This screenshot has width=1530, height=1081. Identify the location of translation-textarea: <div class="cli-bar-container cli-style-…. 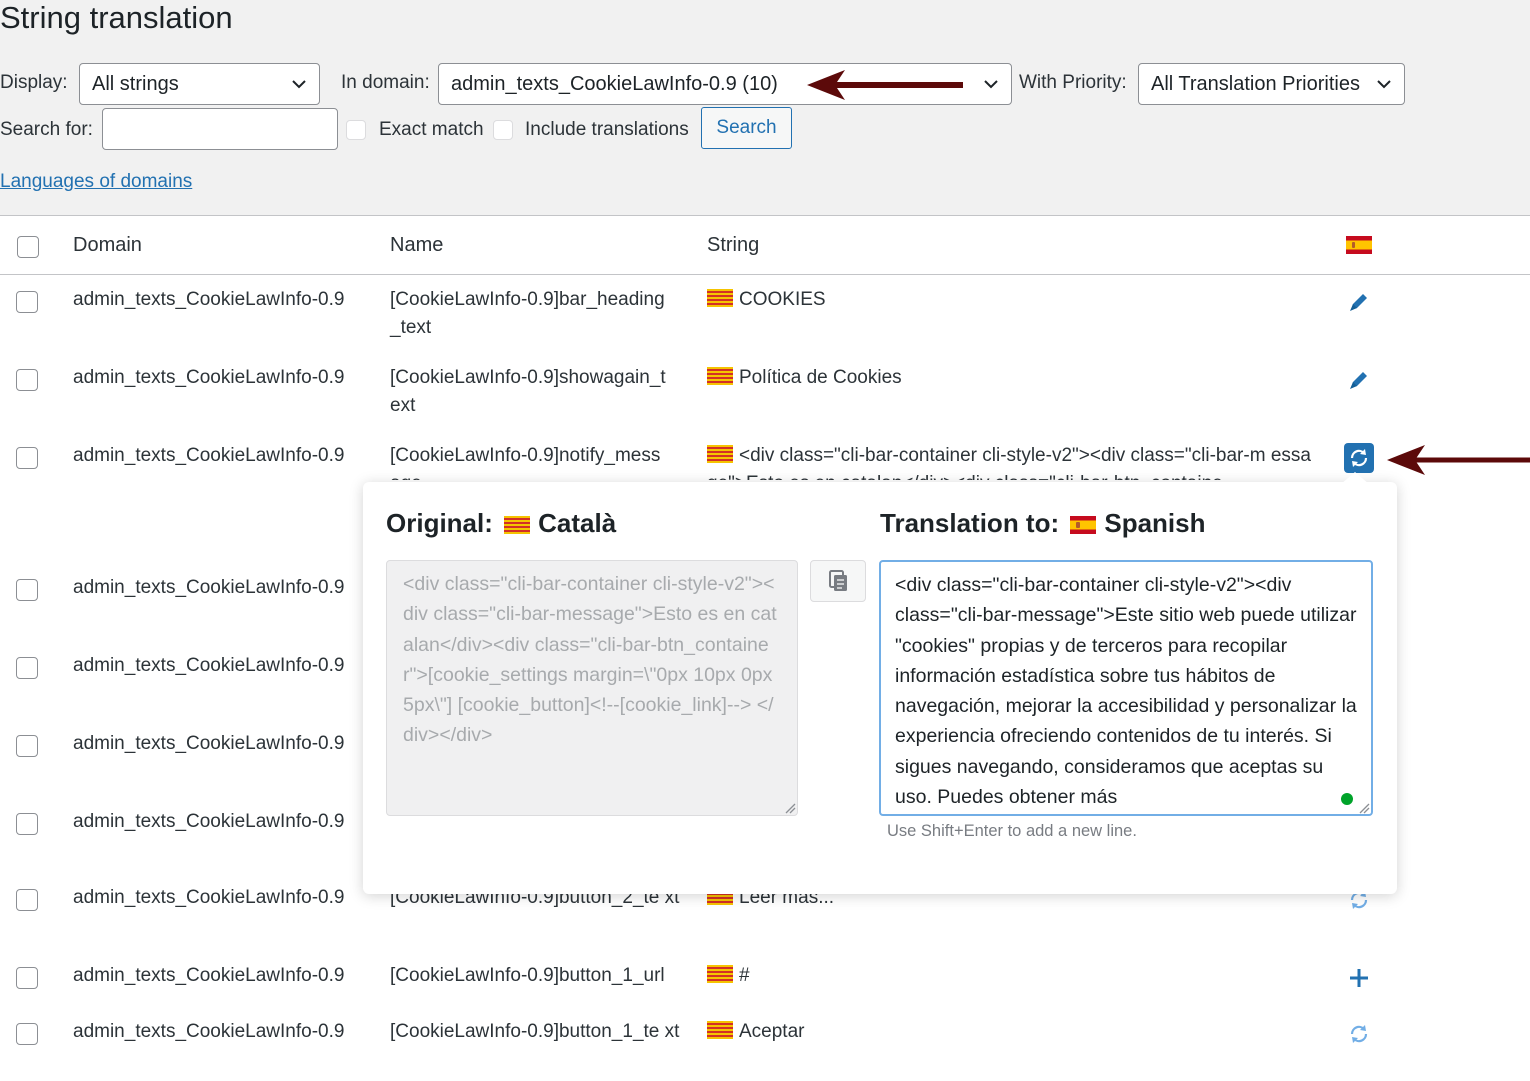
(1126, 688).